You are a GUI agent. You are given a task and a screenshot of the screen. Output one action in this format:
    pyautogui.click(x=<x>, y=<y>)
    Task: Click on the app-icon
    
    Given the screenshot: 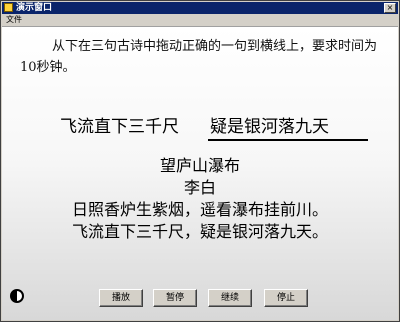 What is the action you would take?
    pyautogui.click(x=8, y=7)
    